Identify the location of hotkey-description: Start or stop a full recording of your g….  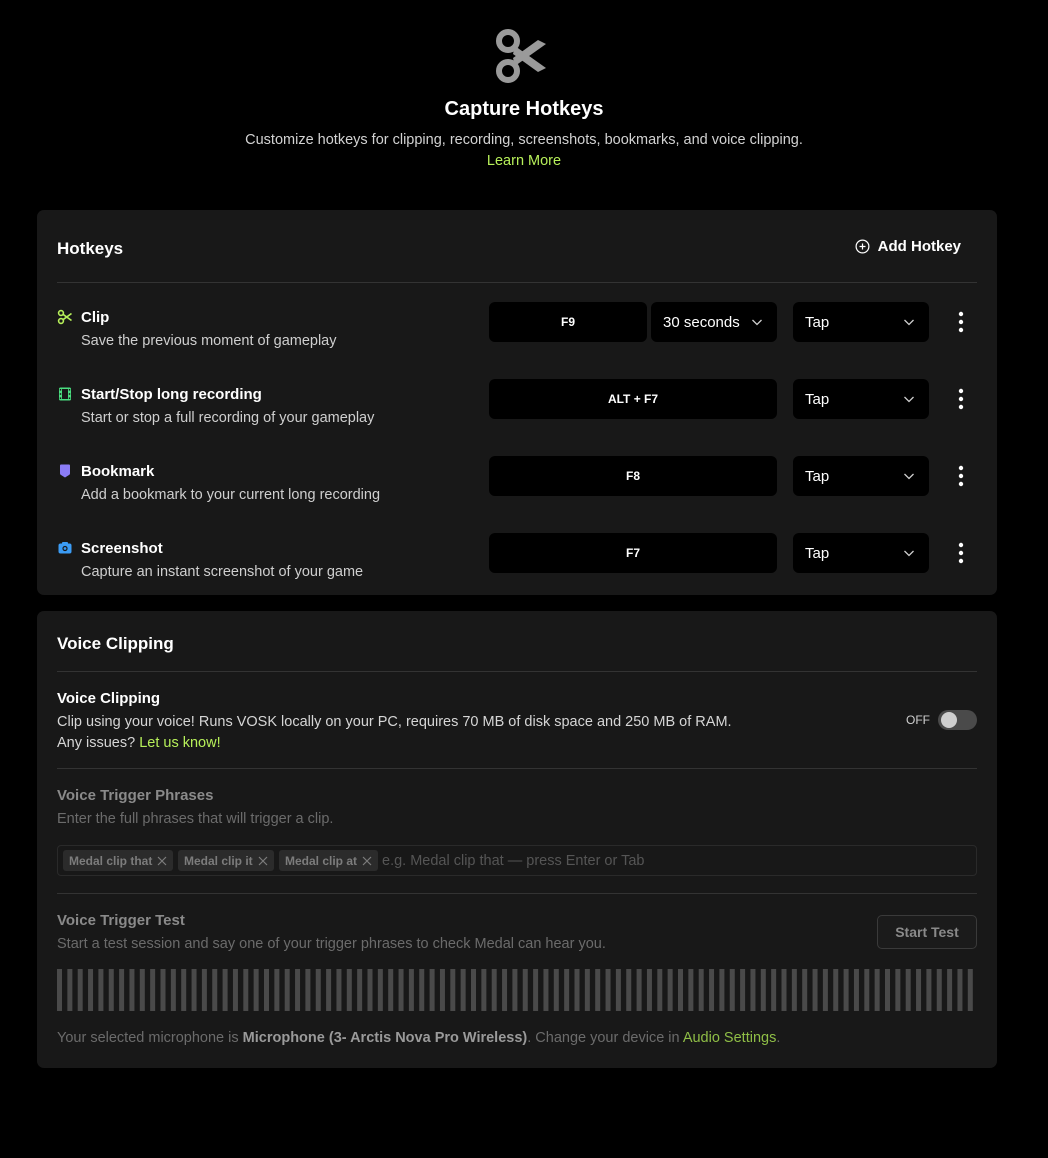
(228, 418).